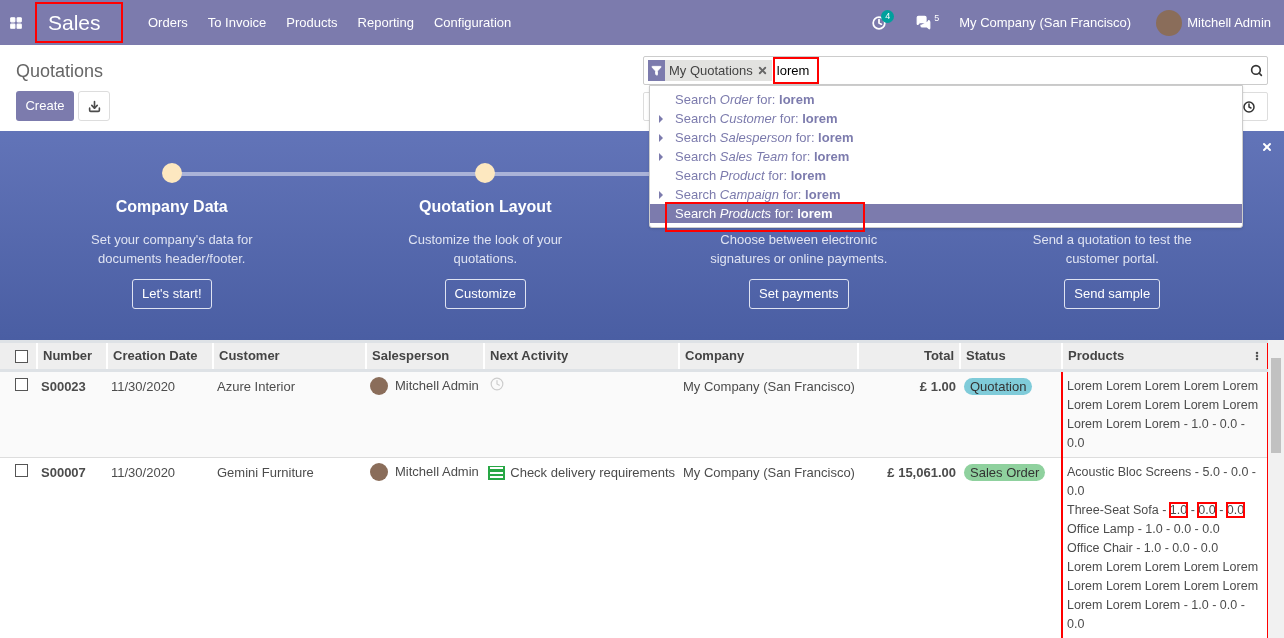 Image resolution: width=1284 pixels, height=638 pixels. What do you see at coordinates (472, 22) in the screenshot?
I see `menu-item: Configuration` at bounding box center [472, 22].